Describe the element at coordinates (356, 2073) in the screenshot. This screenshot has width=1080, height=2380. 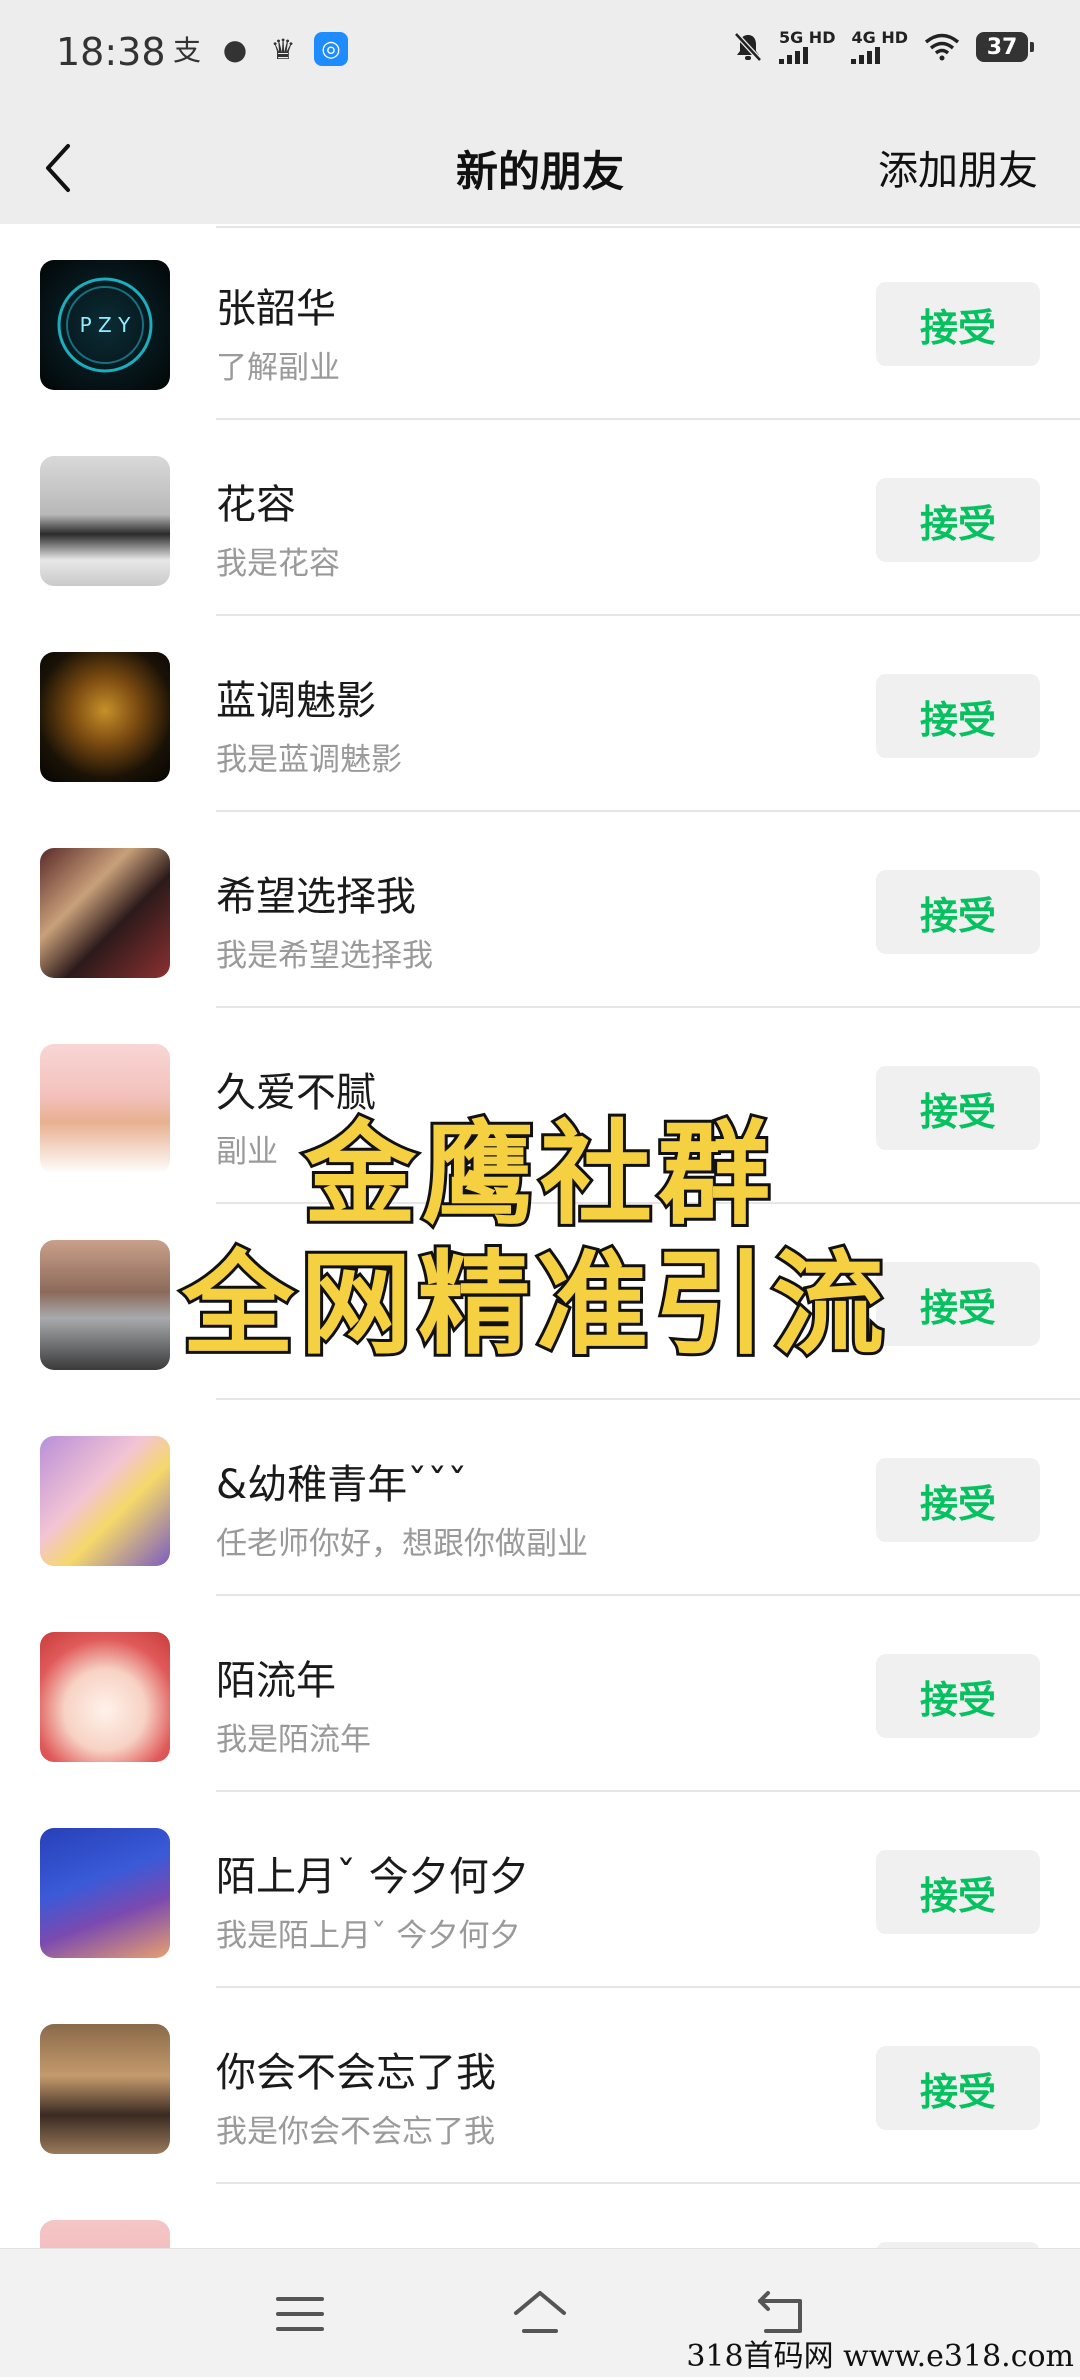
I see `friend-name: 你会不会忘了我` at that location.